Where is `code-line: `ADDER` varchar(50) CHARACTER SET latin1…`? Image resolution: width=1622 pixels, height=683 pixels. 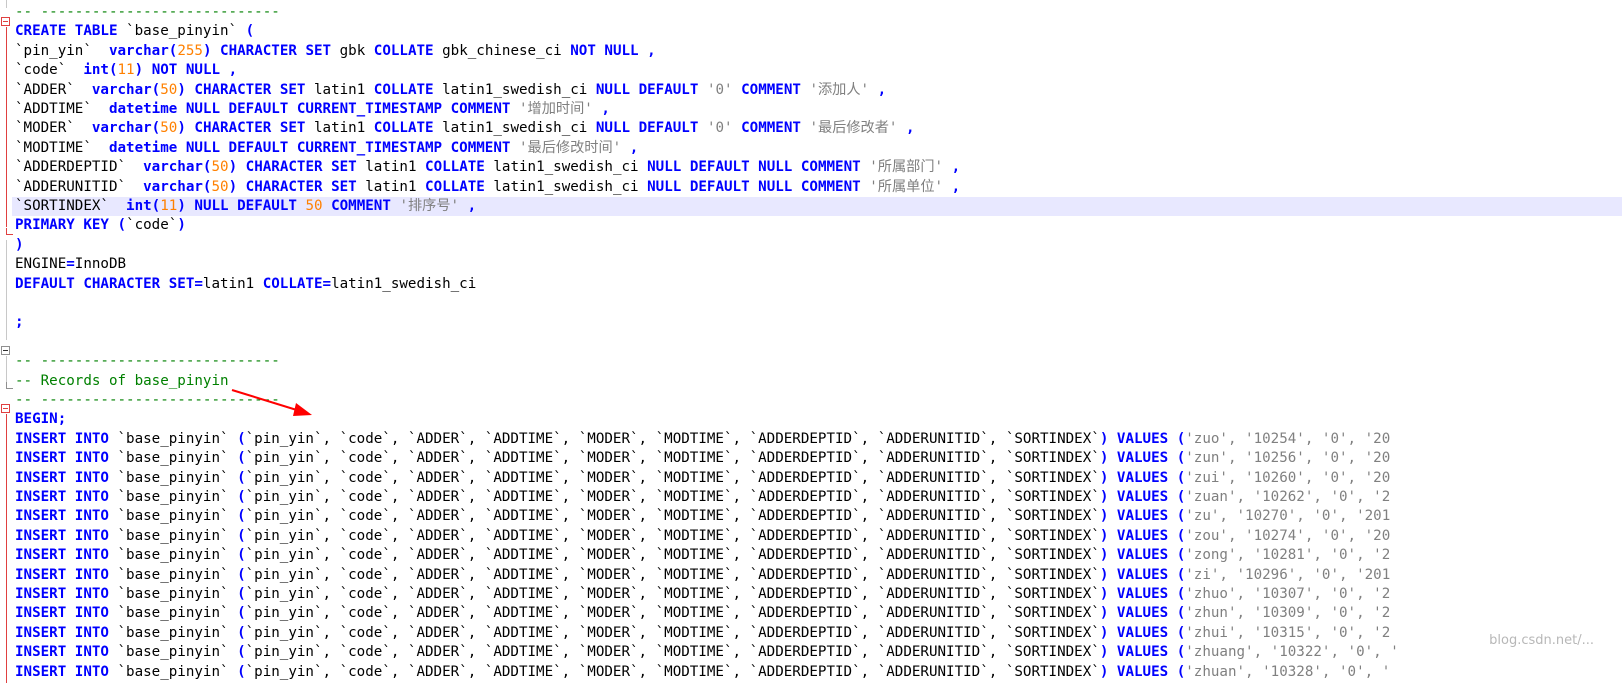 code-line: `ADDER` varchar(50) CHARACTER SET latin1… is located at coordinates (818, 90).